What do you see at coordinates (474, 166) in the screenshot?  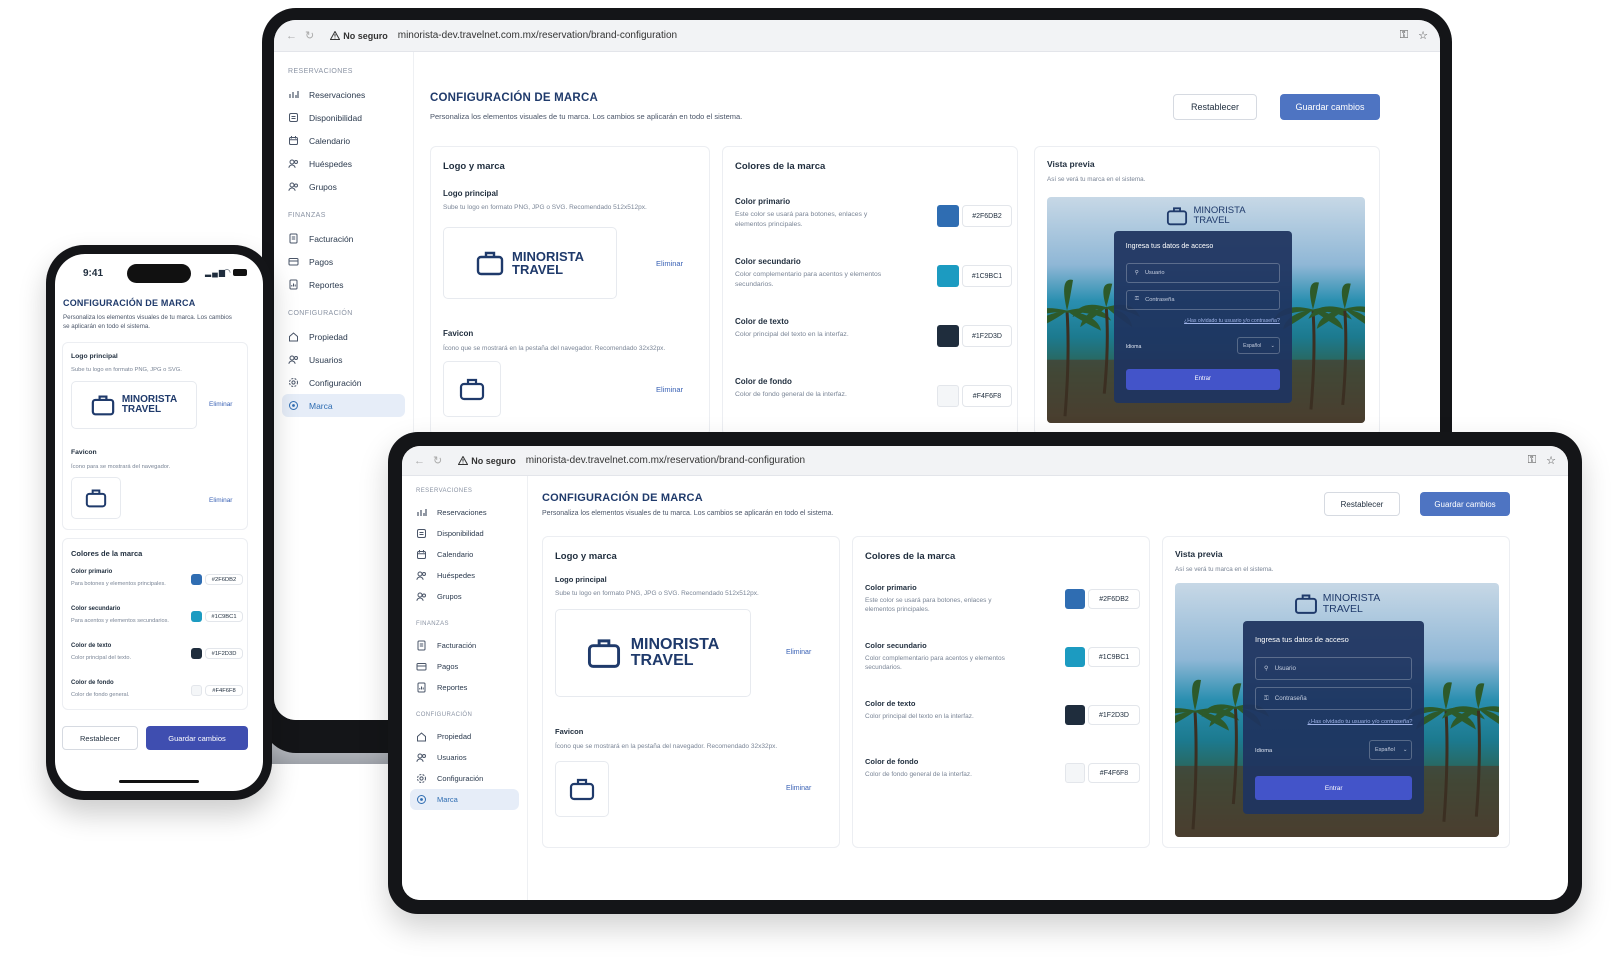 I see `logo-card-title: Logo y marca` at bounding box center [474, 166].